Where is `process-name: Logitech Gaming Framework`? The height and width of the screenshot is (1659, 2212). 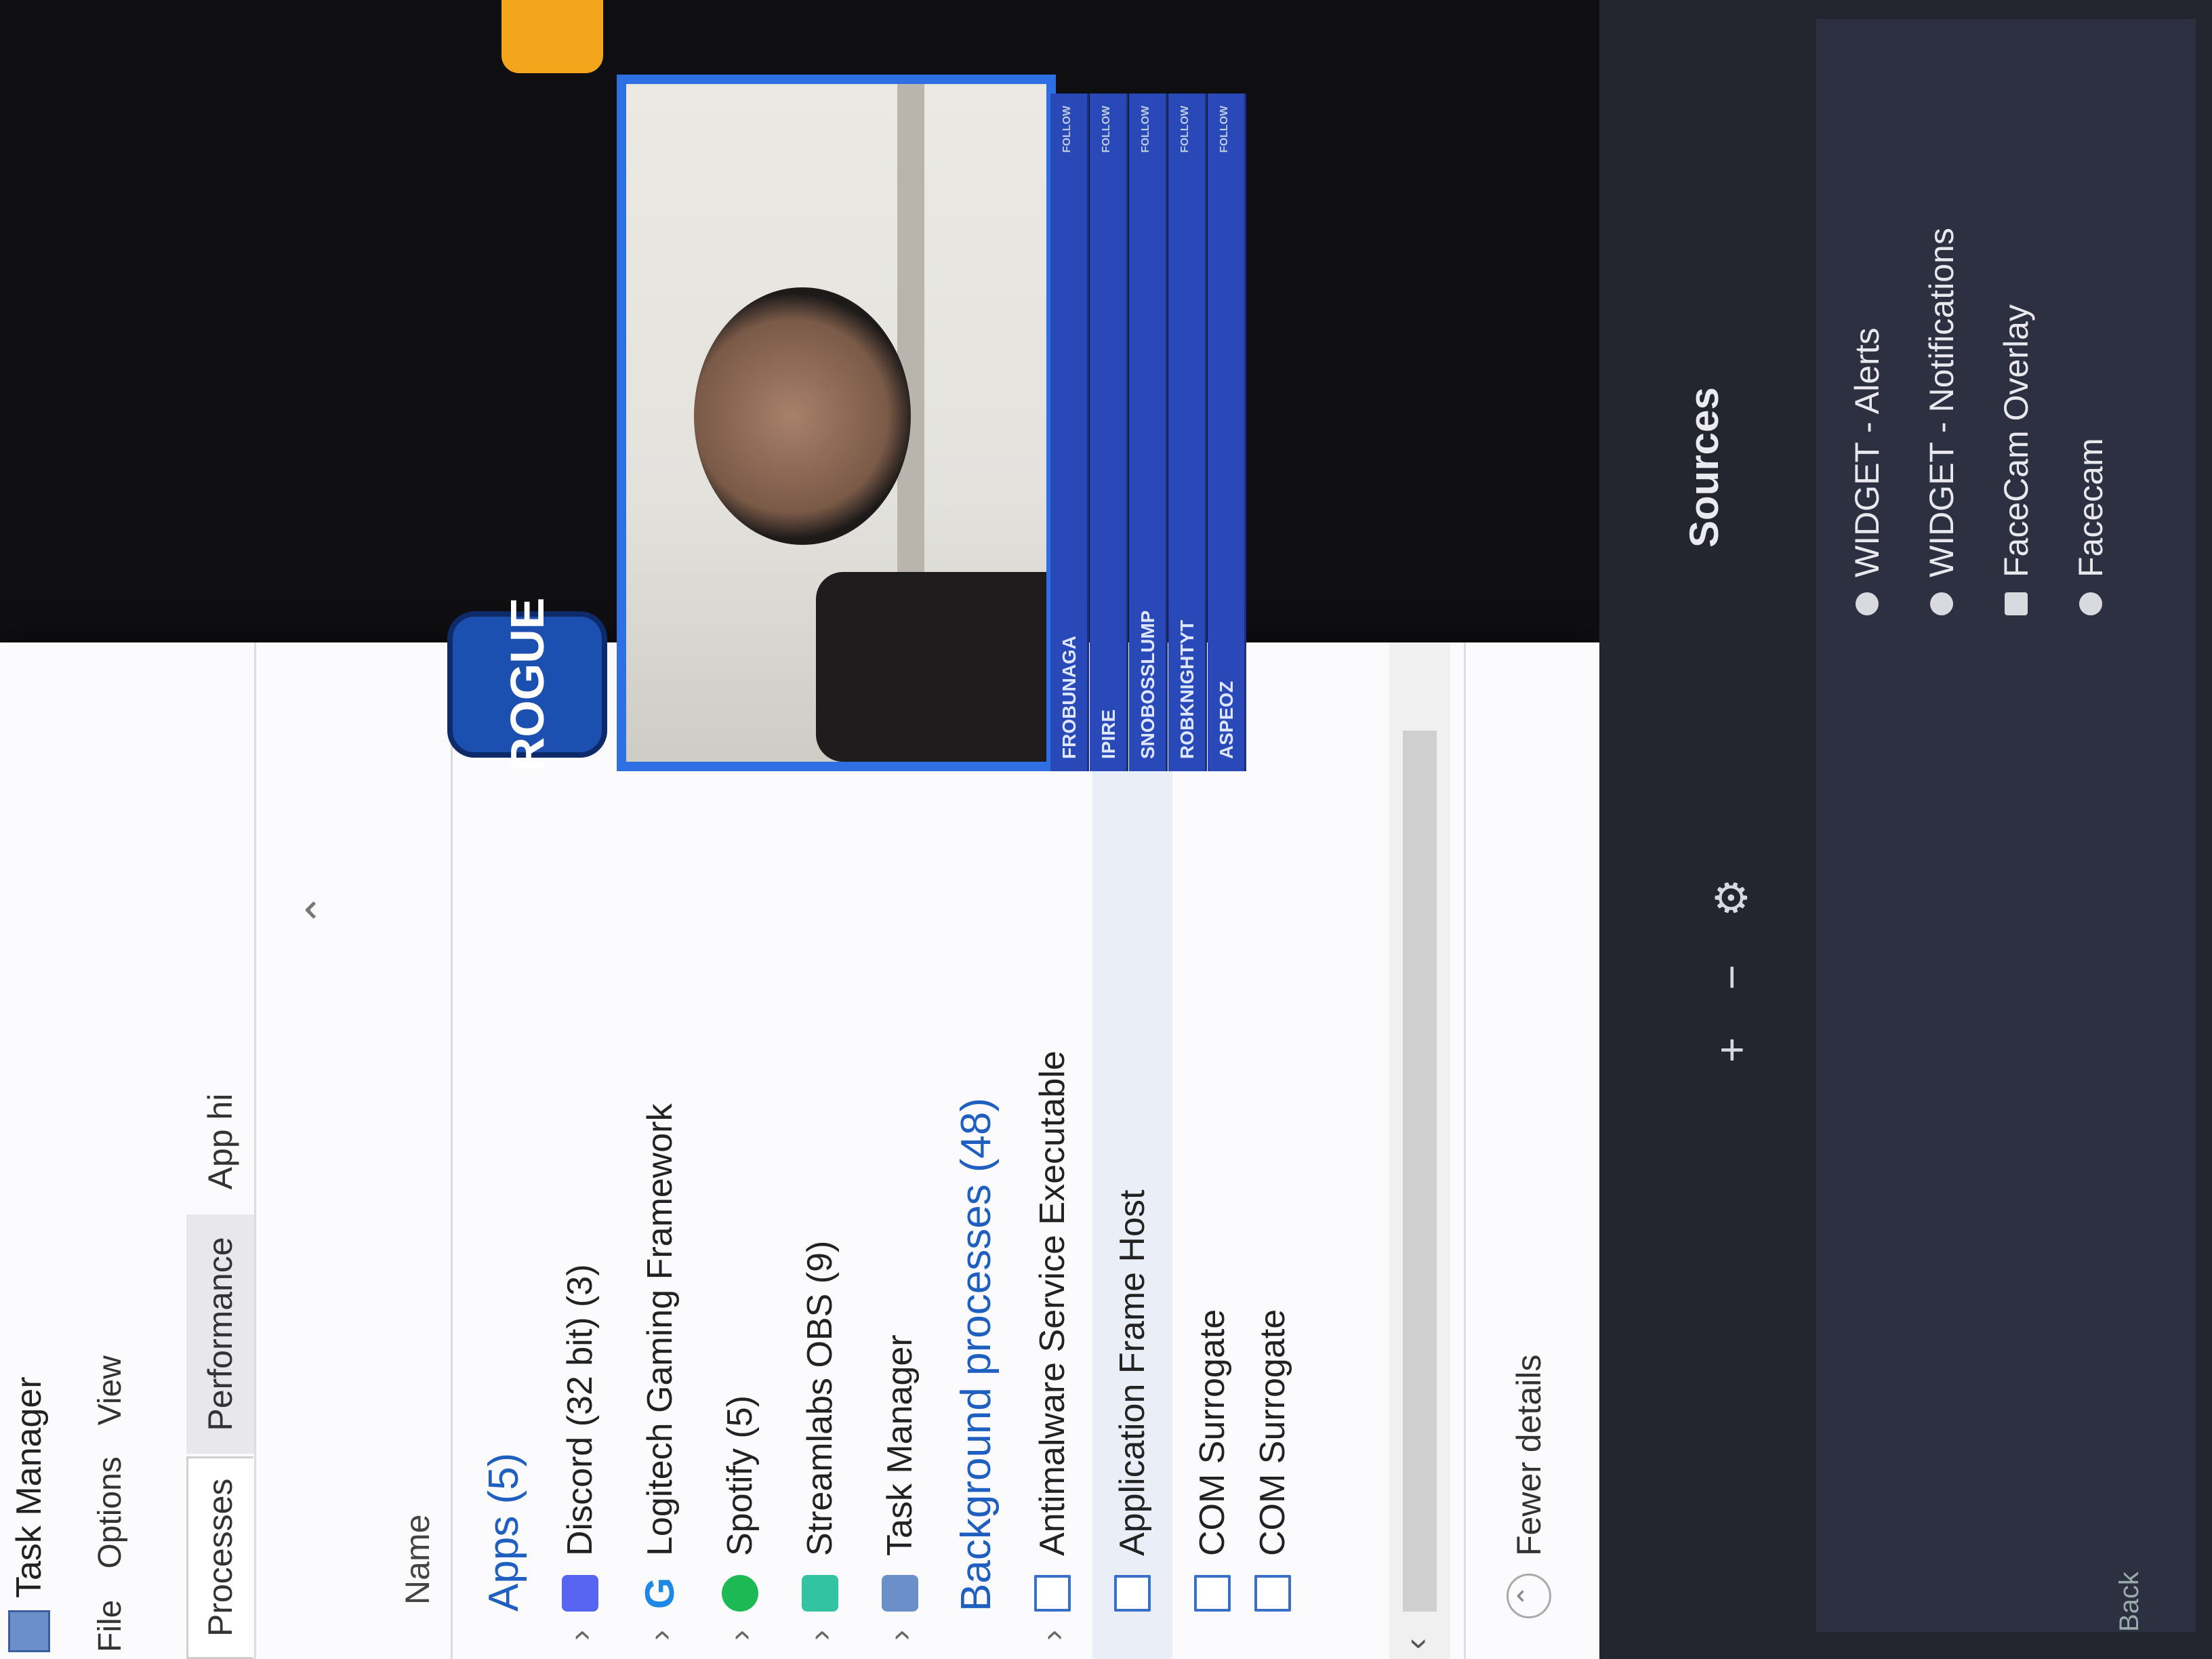 process-name: Logitech Gaming Framework is located at coordinates (660, 1329).